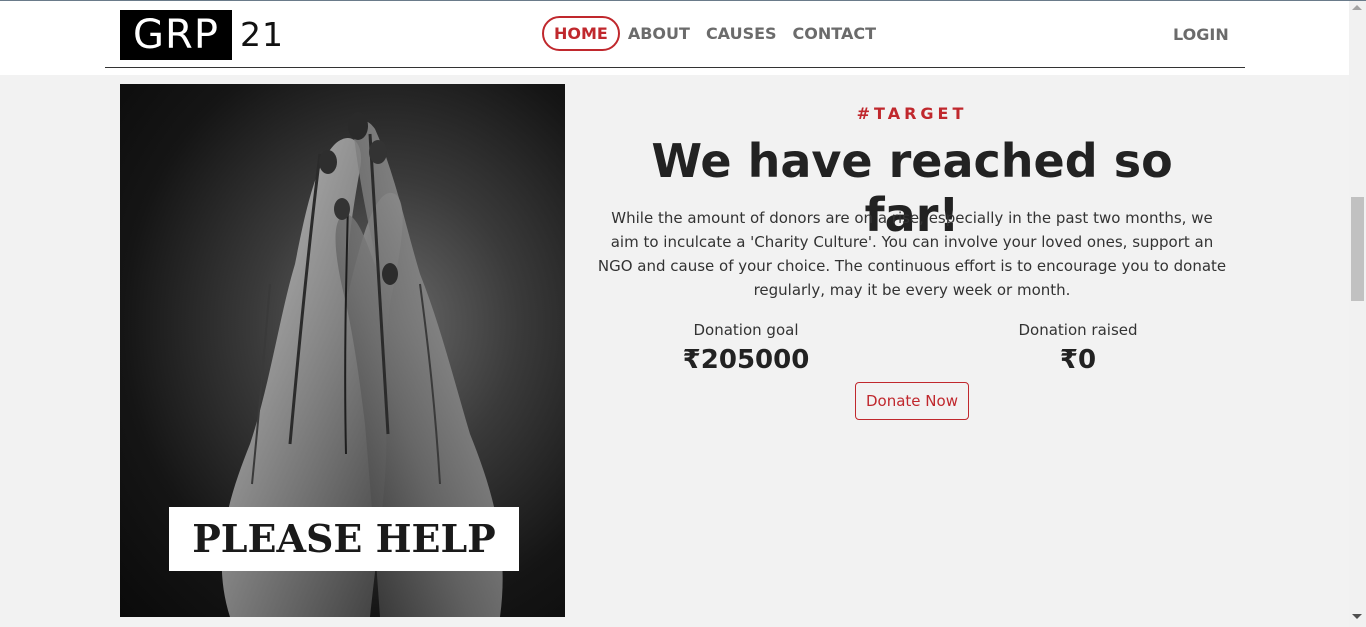 This screenshot has width=1366, height=627. What do you see at coordinates (834, 33) in the screenshot?
I see `nav-contact: CONTACT` at bounding box center [834, 33].